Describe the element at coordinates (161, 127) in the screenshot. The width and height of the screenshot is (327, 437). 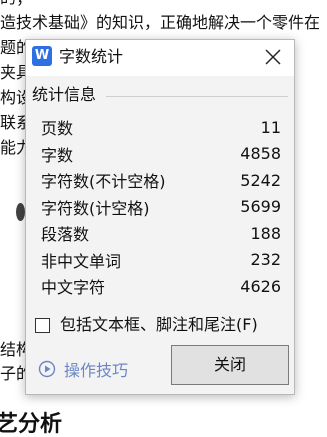
I see `stat-row-pages: 页数 11` at that location.